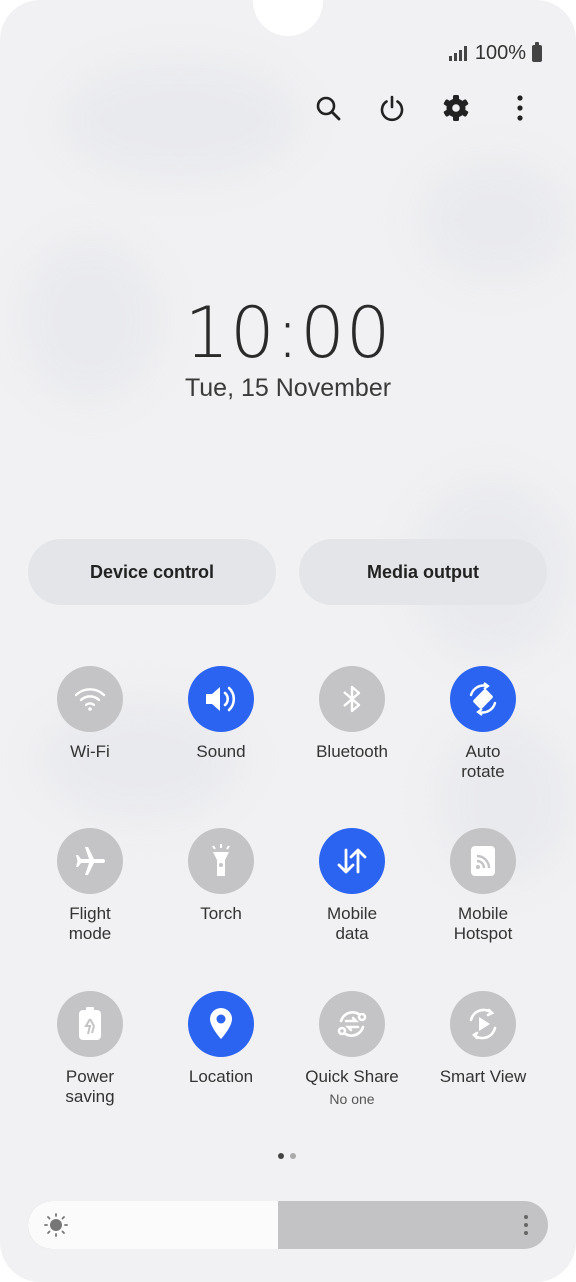 Image resolution: width=576 pixels, height=1282 pixels. Describe the element at coordinates (392, 108) in the screenshot. I see `power-icon` at that location.